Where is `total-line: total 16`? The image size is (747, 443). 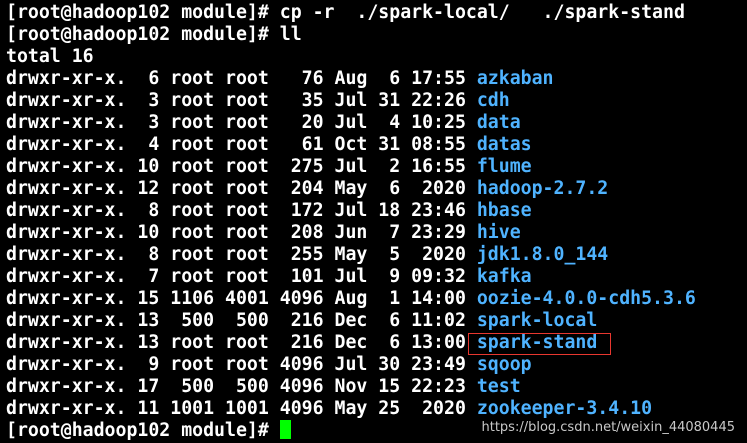
total-line: total 16 is located at coordinates (50, 56).